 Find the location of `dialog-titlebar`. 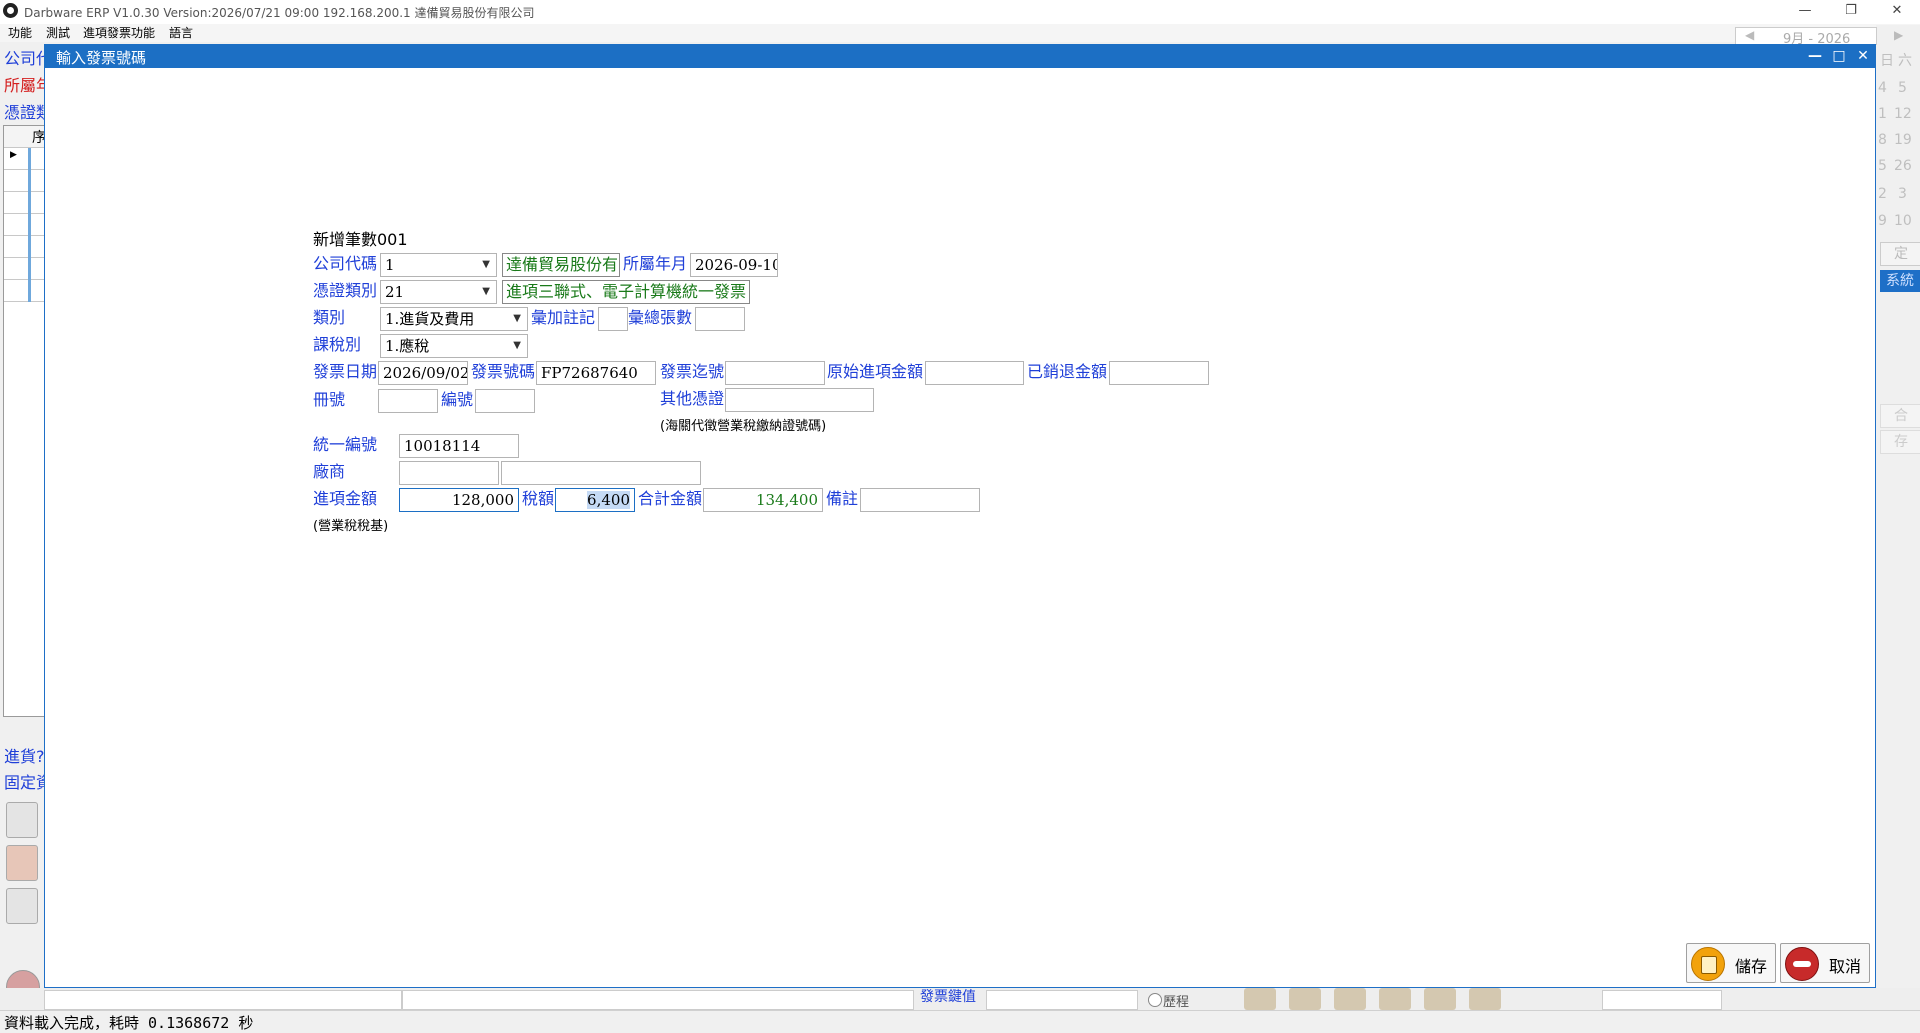

dialog-titlebar is located at coordinates (960, 56).